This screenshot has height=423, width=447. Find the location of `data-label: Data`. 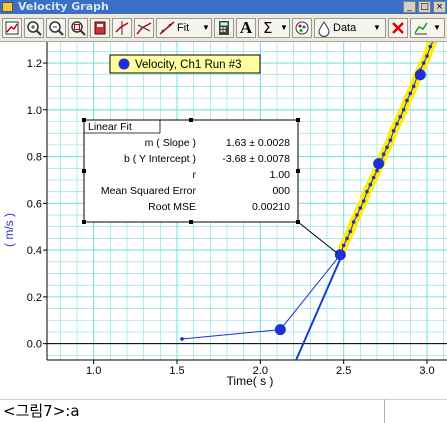

data-label: Data is located at coordinates (345, 28).